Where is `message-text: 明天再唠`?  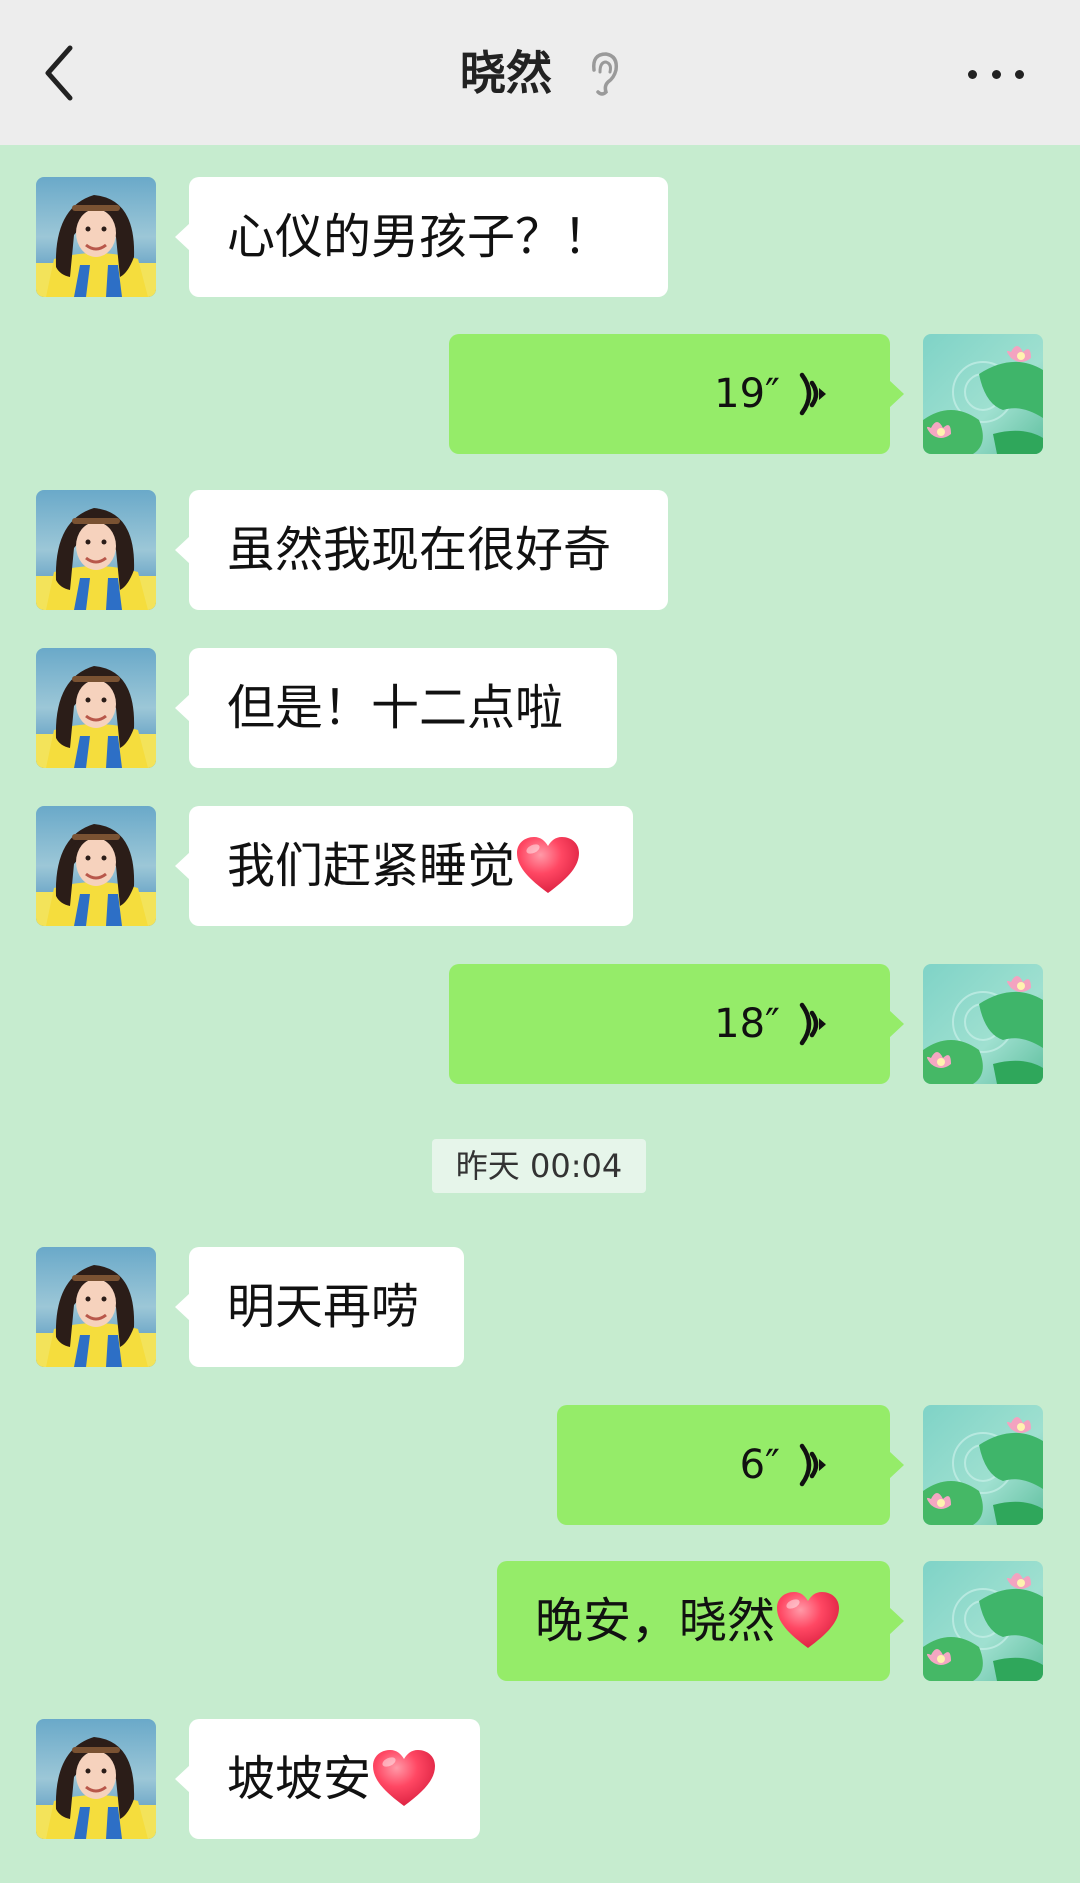
message-text: 明天再唠 is located at coordinates (323, 1307).